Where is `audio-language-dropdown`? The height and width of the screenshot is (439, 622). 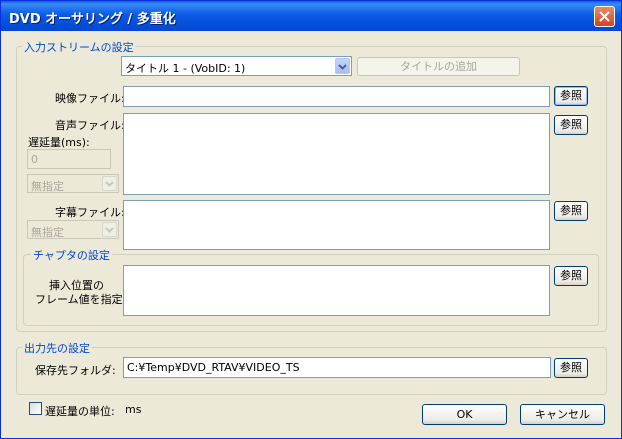
audio-language-dropdown is located at coordinates (109, 183).